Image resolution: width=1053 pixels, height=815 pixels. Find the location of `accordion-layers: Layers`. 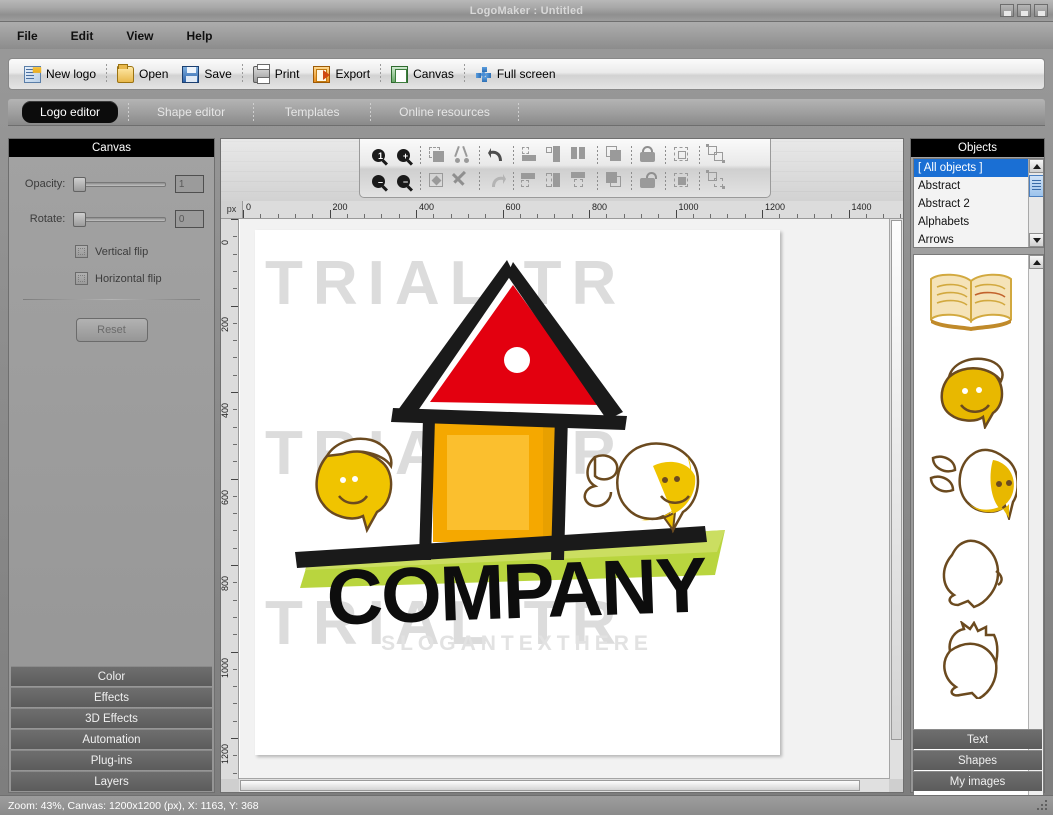

accordion-layers: Layers is located at coordinates (111, 781).